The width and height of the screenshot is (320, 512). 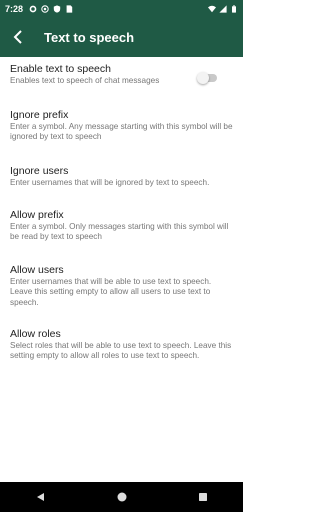 What do you see at coordinates (35, 334) in the screenshot?
I see `setting-title: Allow roles` at bounding box center [35, 334].